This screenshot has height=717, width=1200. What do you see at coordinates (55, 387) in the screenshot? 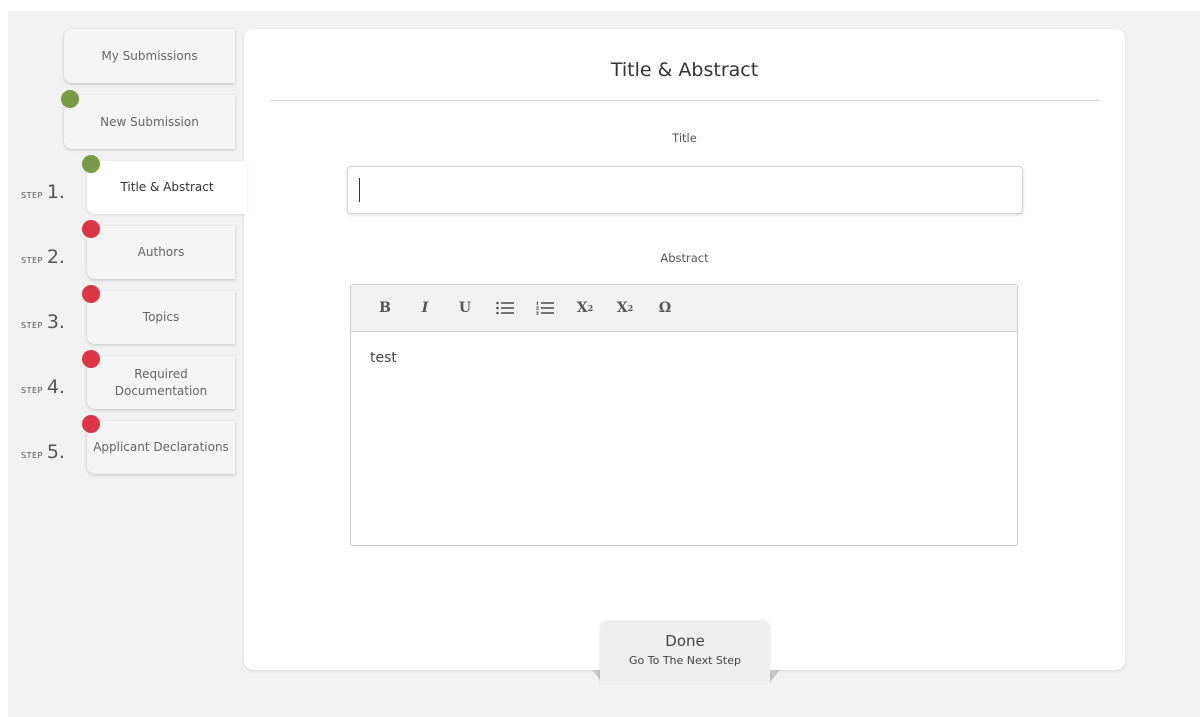
I see `step-number: 4.` at bounding box center [55, 387].